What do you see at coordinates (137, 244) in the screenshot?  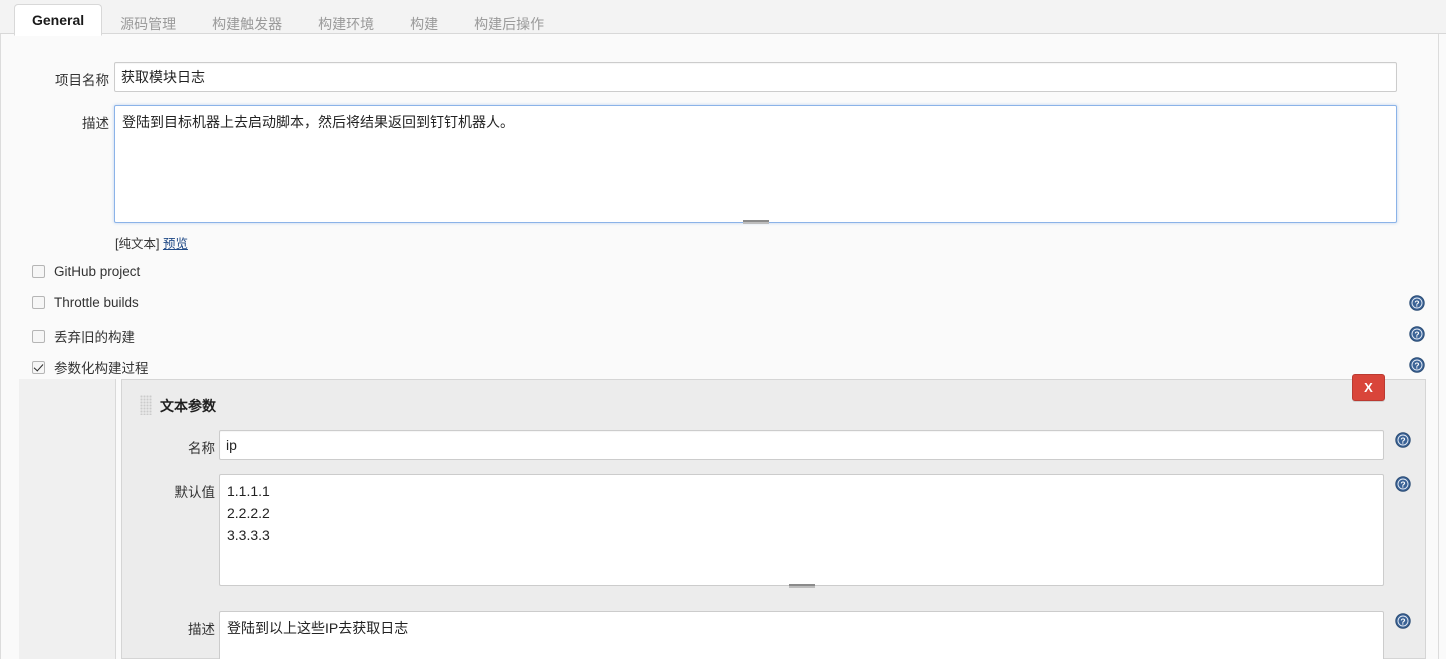 I see `plain-text-label: [纯文本]` at bounding box center [137, 244].